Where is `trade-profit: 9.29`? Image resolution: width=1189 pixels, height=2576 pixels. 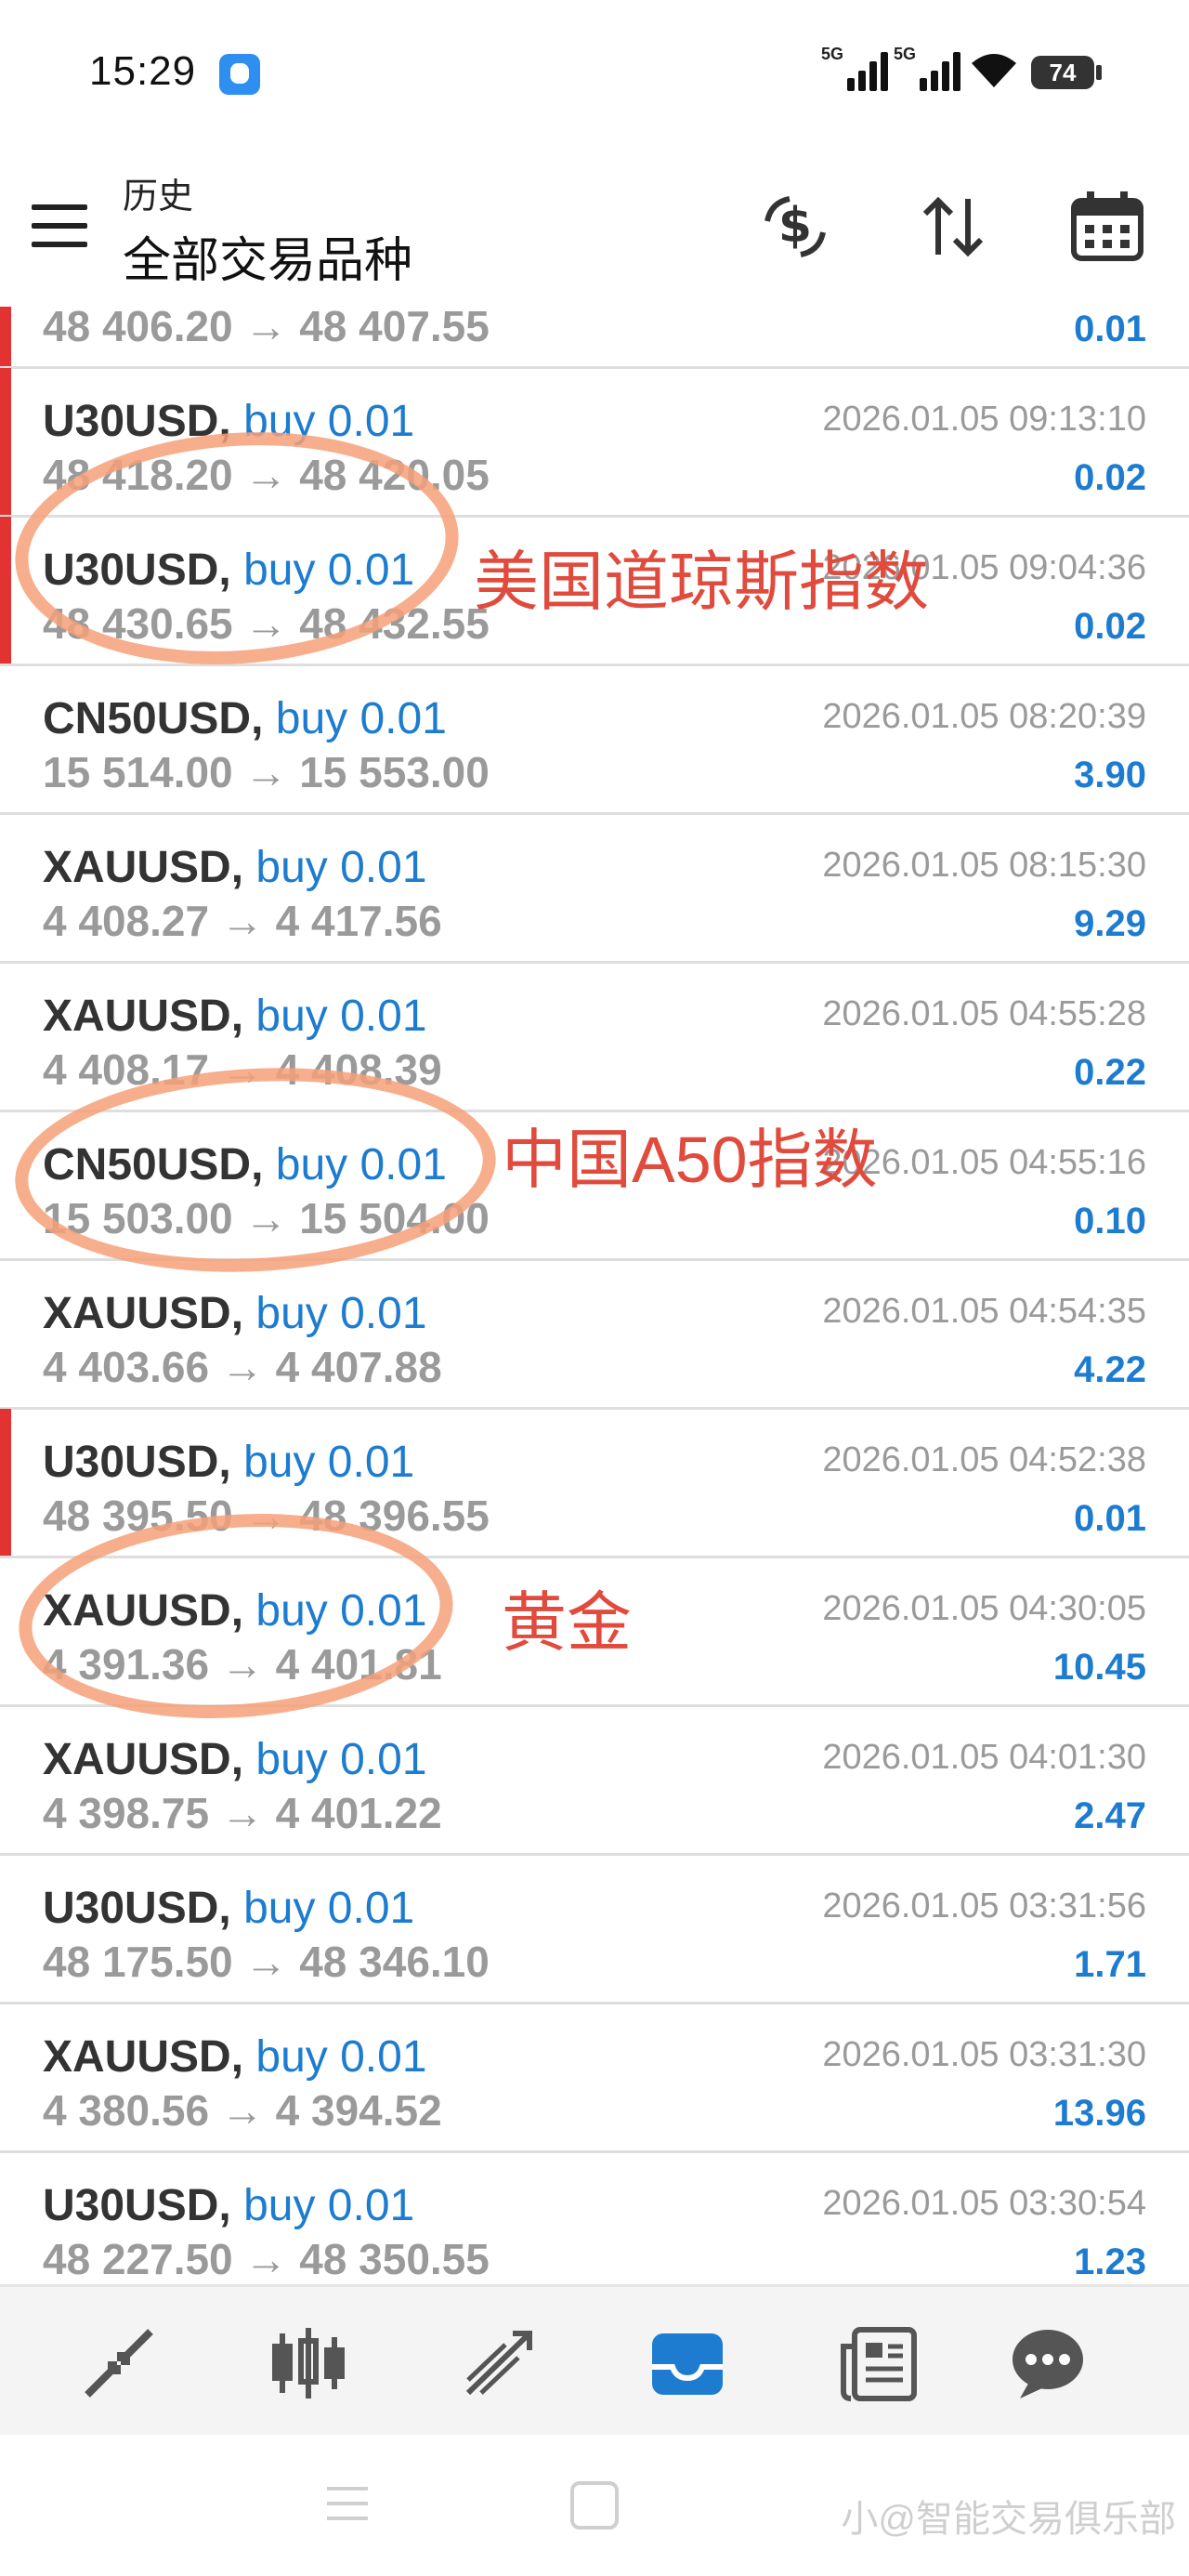 trade-profit: 9.29 is located at coordinates (1110, 923).